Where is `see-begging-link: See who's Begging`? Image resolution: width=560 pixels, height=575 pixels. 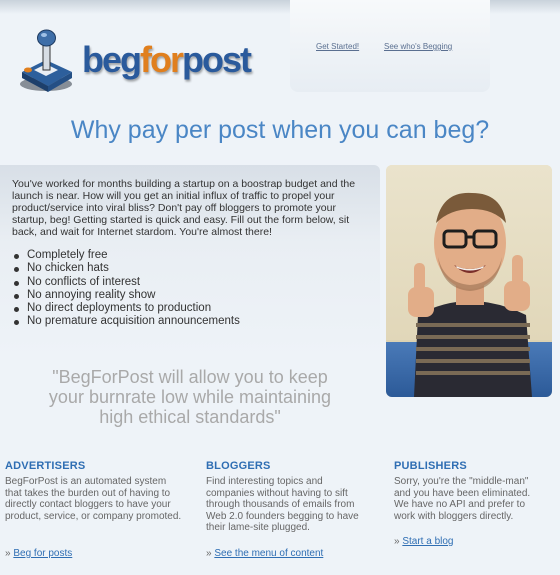 see-begging-link: See who's Begging is located at coordinates (418, 46).